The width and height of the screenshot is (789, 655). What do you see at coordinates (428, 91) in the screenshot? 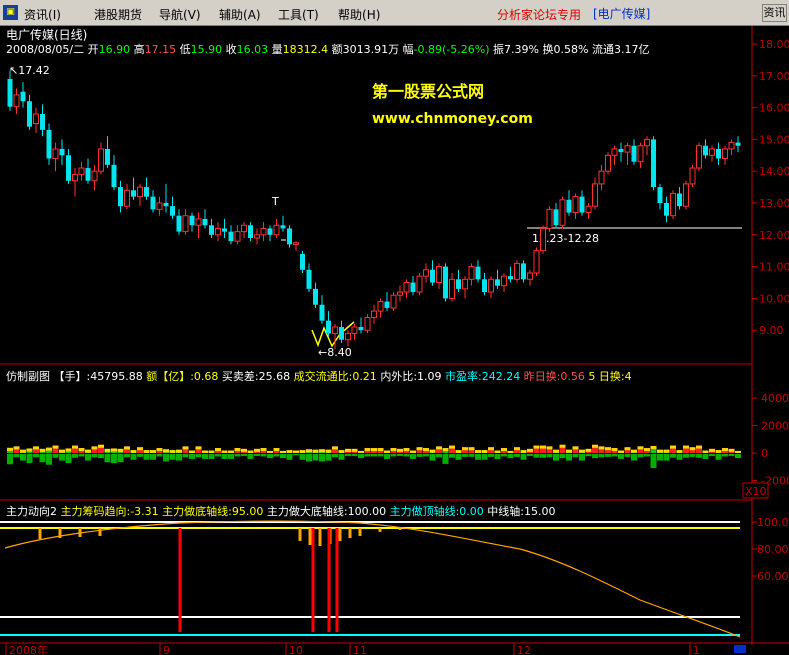
I see `watermark-title: 第一股票公式网` at bounding box center [428, 91].